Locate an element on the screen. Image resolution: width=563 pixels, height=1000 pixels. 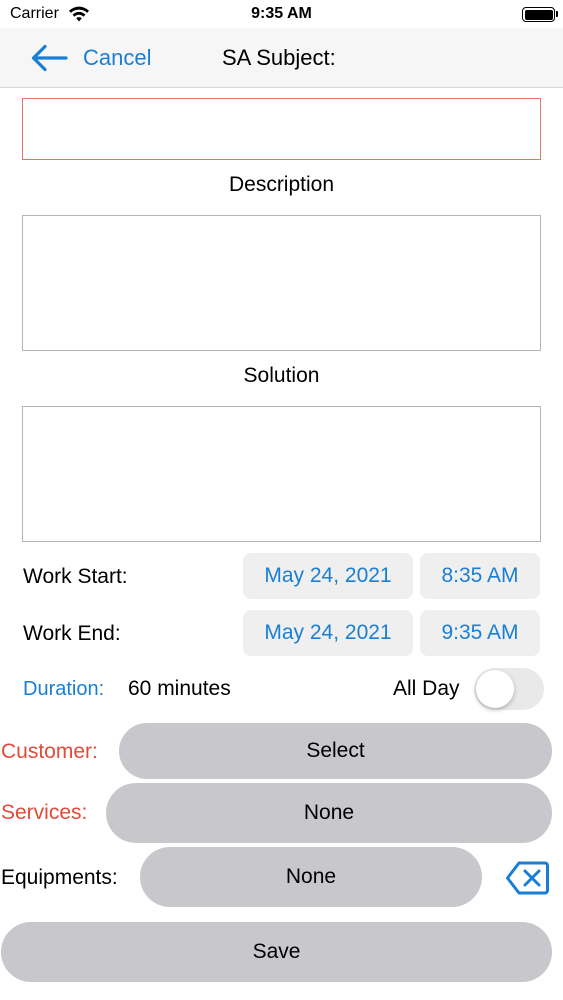
work-end-time-button: 9:35 AM is located at coordinates (480, 633).